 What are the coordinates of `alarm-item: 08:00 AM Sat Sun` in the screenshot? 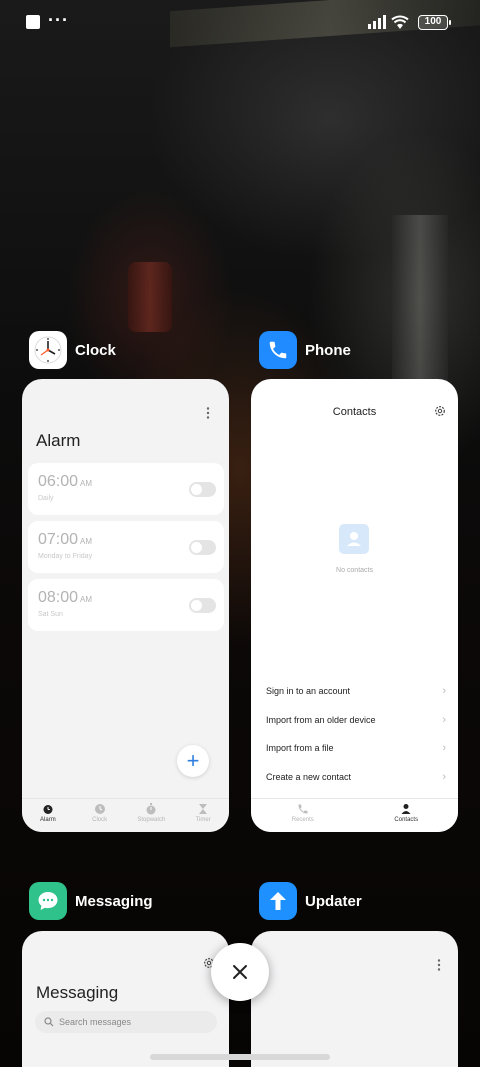 It's located at (126, 605).